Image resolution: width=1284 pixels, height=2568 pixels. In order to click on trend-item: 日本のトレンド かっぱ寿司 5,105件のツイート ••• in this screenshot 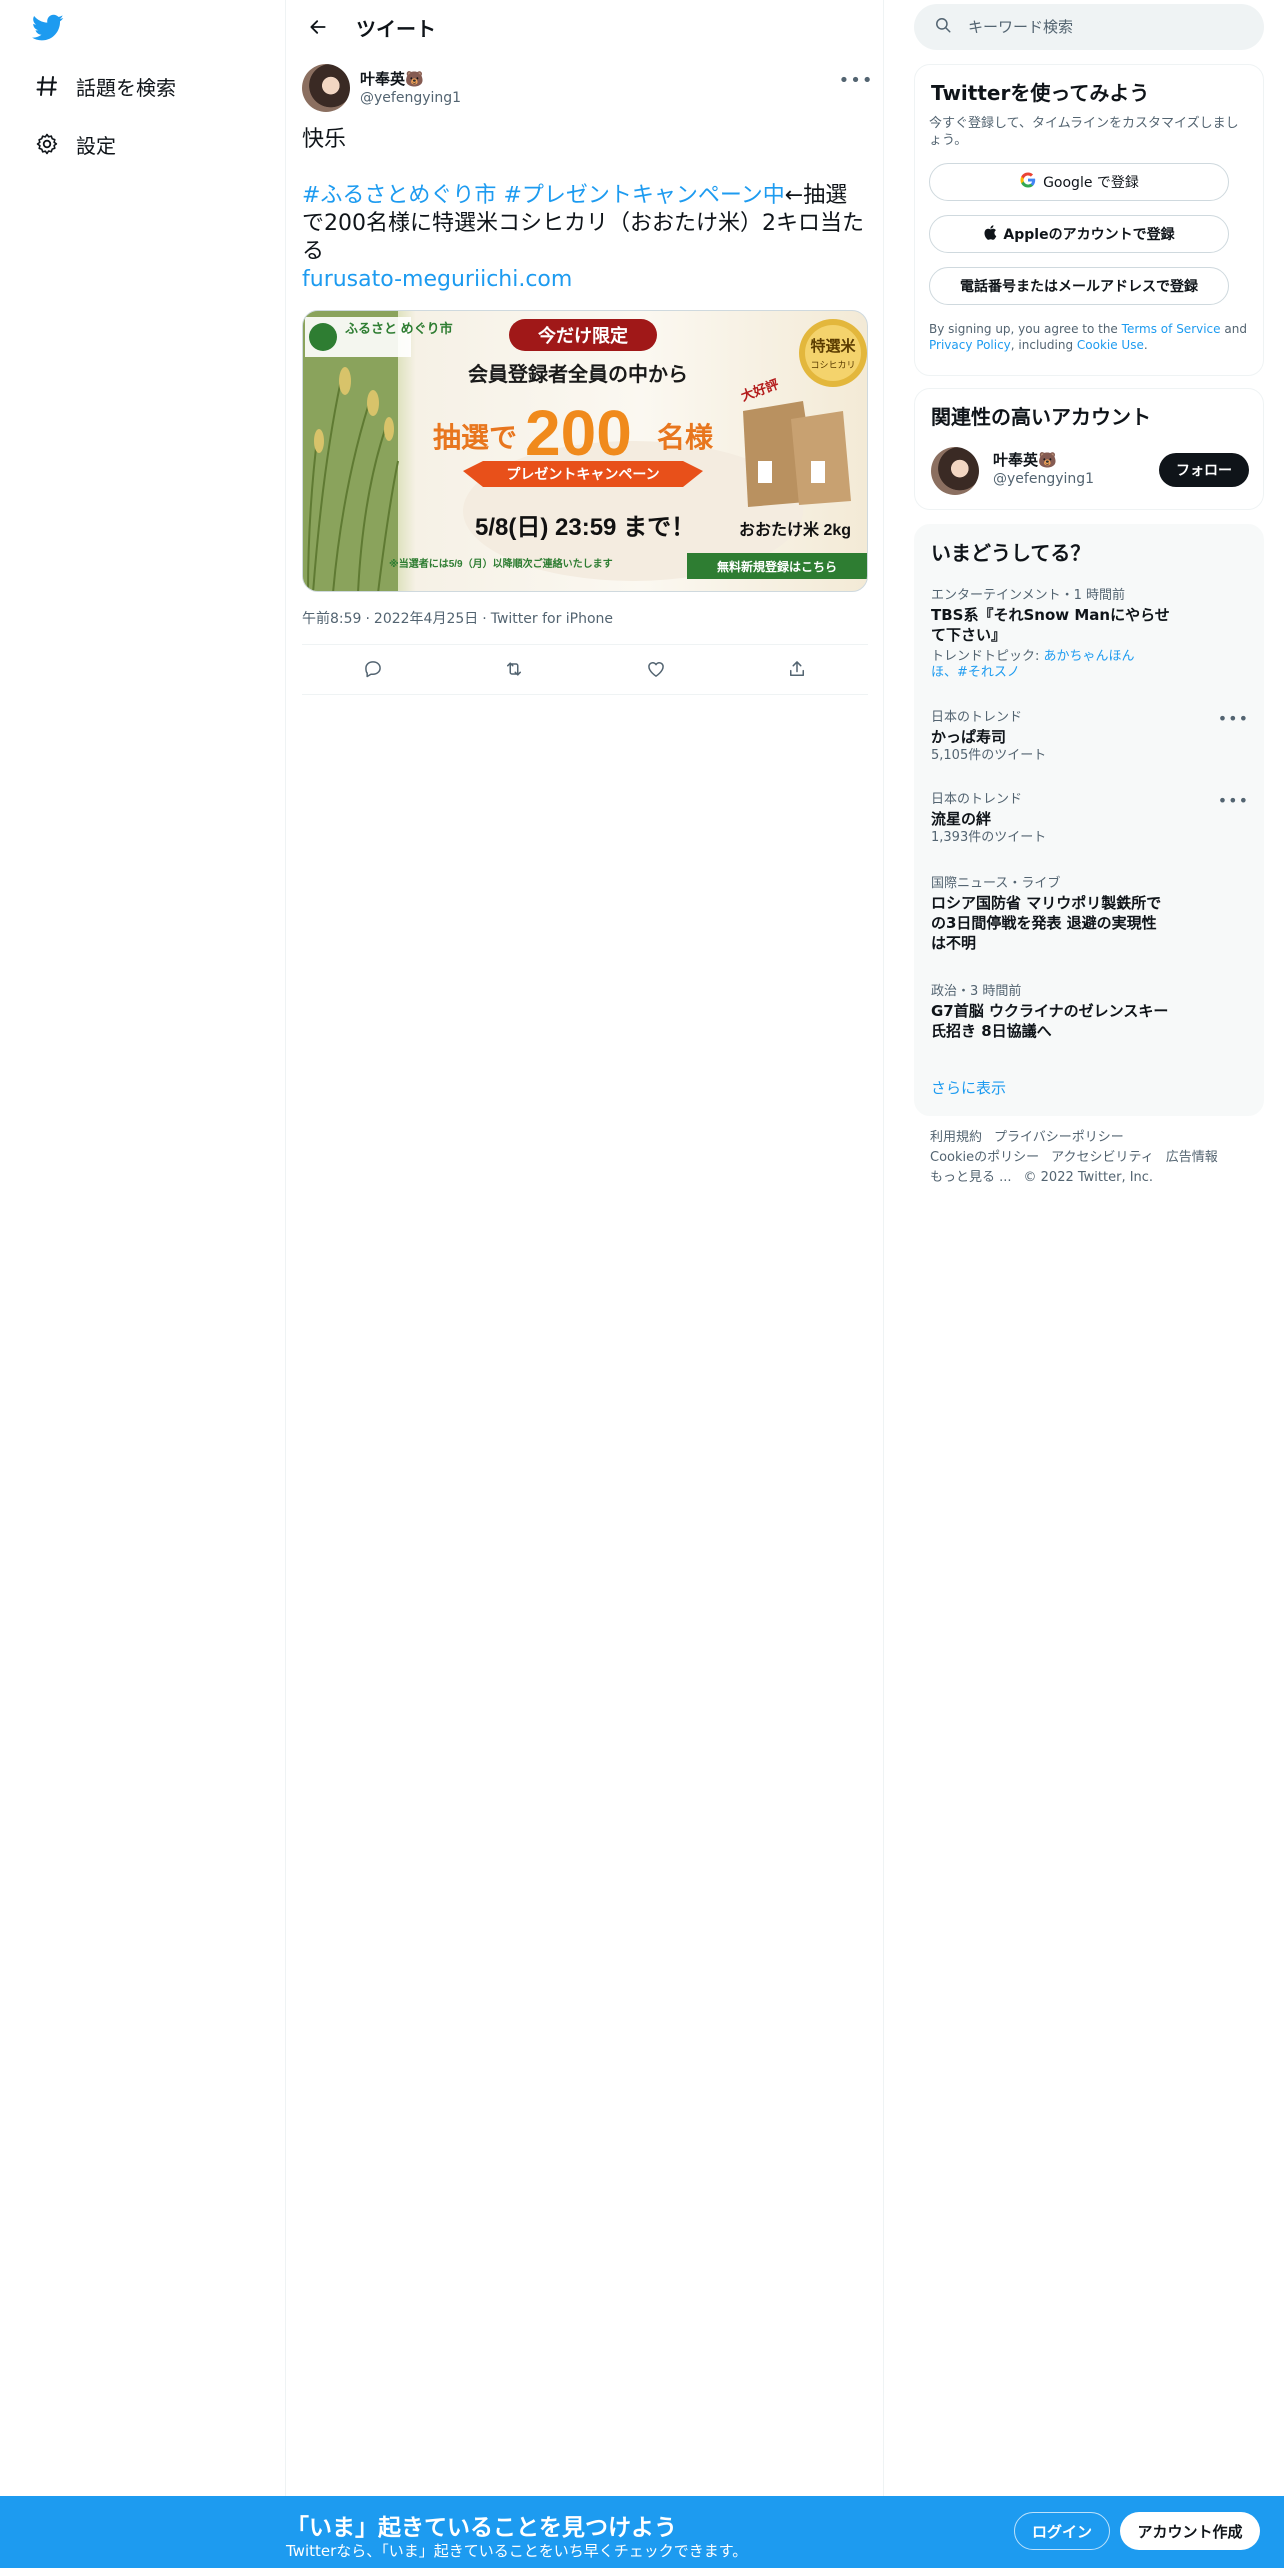, I will do `click(1090, 737)`.